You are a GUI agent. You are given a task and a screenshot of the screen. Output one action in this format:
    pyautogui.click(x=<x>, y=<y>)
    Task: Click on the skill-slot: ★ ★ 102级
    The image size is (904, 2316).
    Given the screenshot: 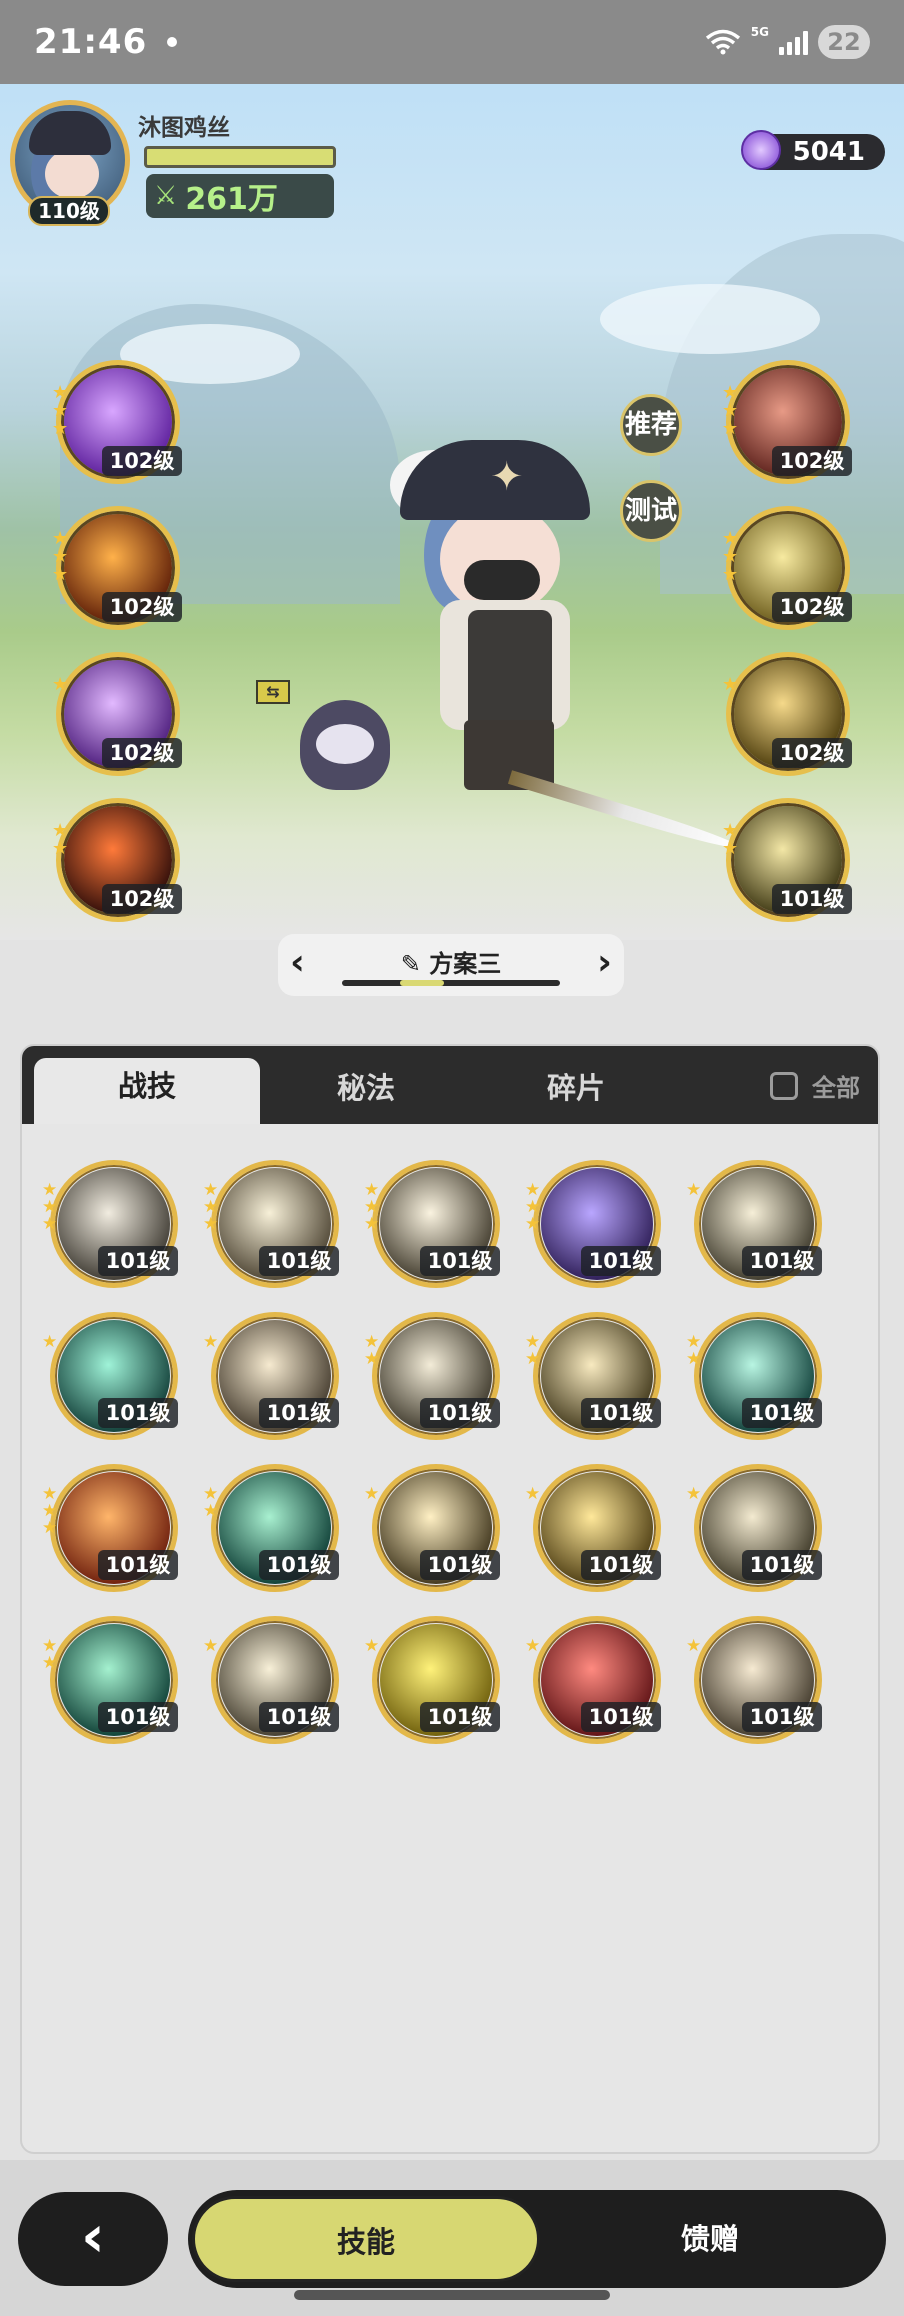 What is the action you would take?
    pyautogui.click(x=117, y=860)
    